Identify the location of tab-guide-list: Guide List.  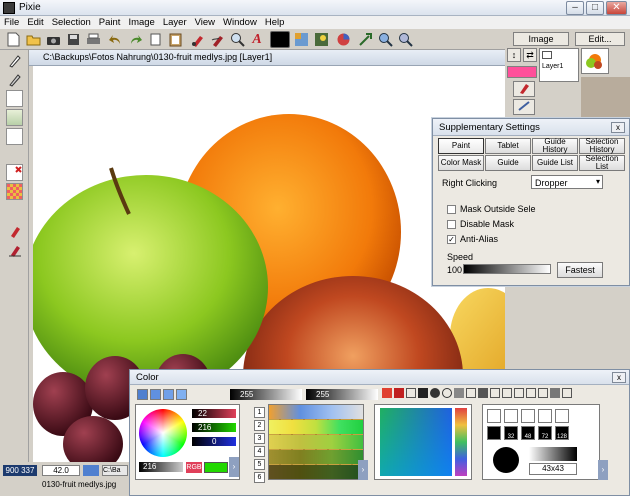
(555, 163).